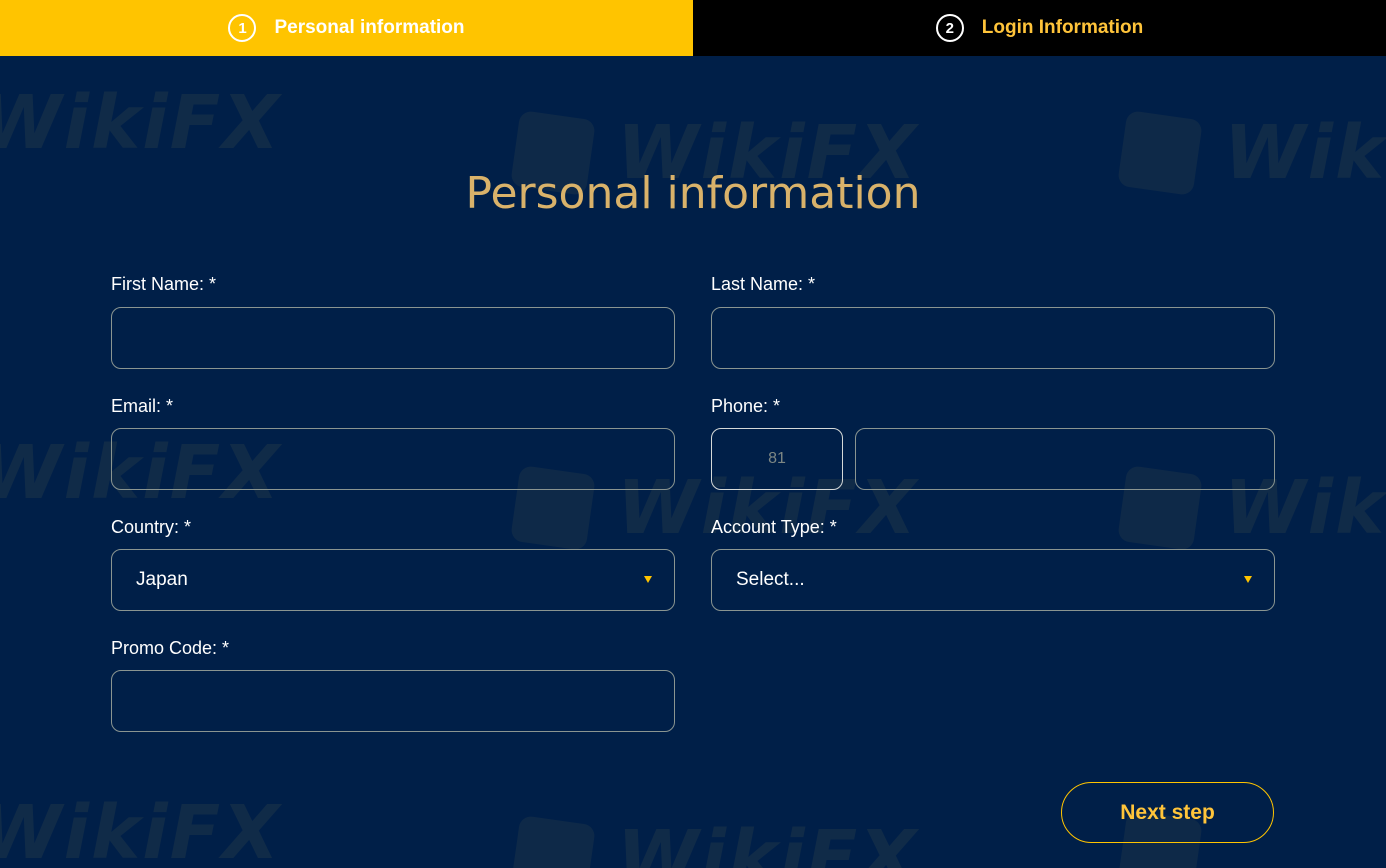 The image size is (1386, 868). What do you see at coordinates (774, 527) in the screenshot?
I see `account-type-label: Account Type: *` at bounding box center [774, 527].